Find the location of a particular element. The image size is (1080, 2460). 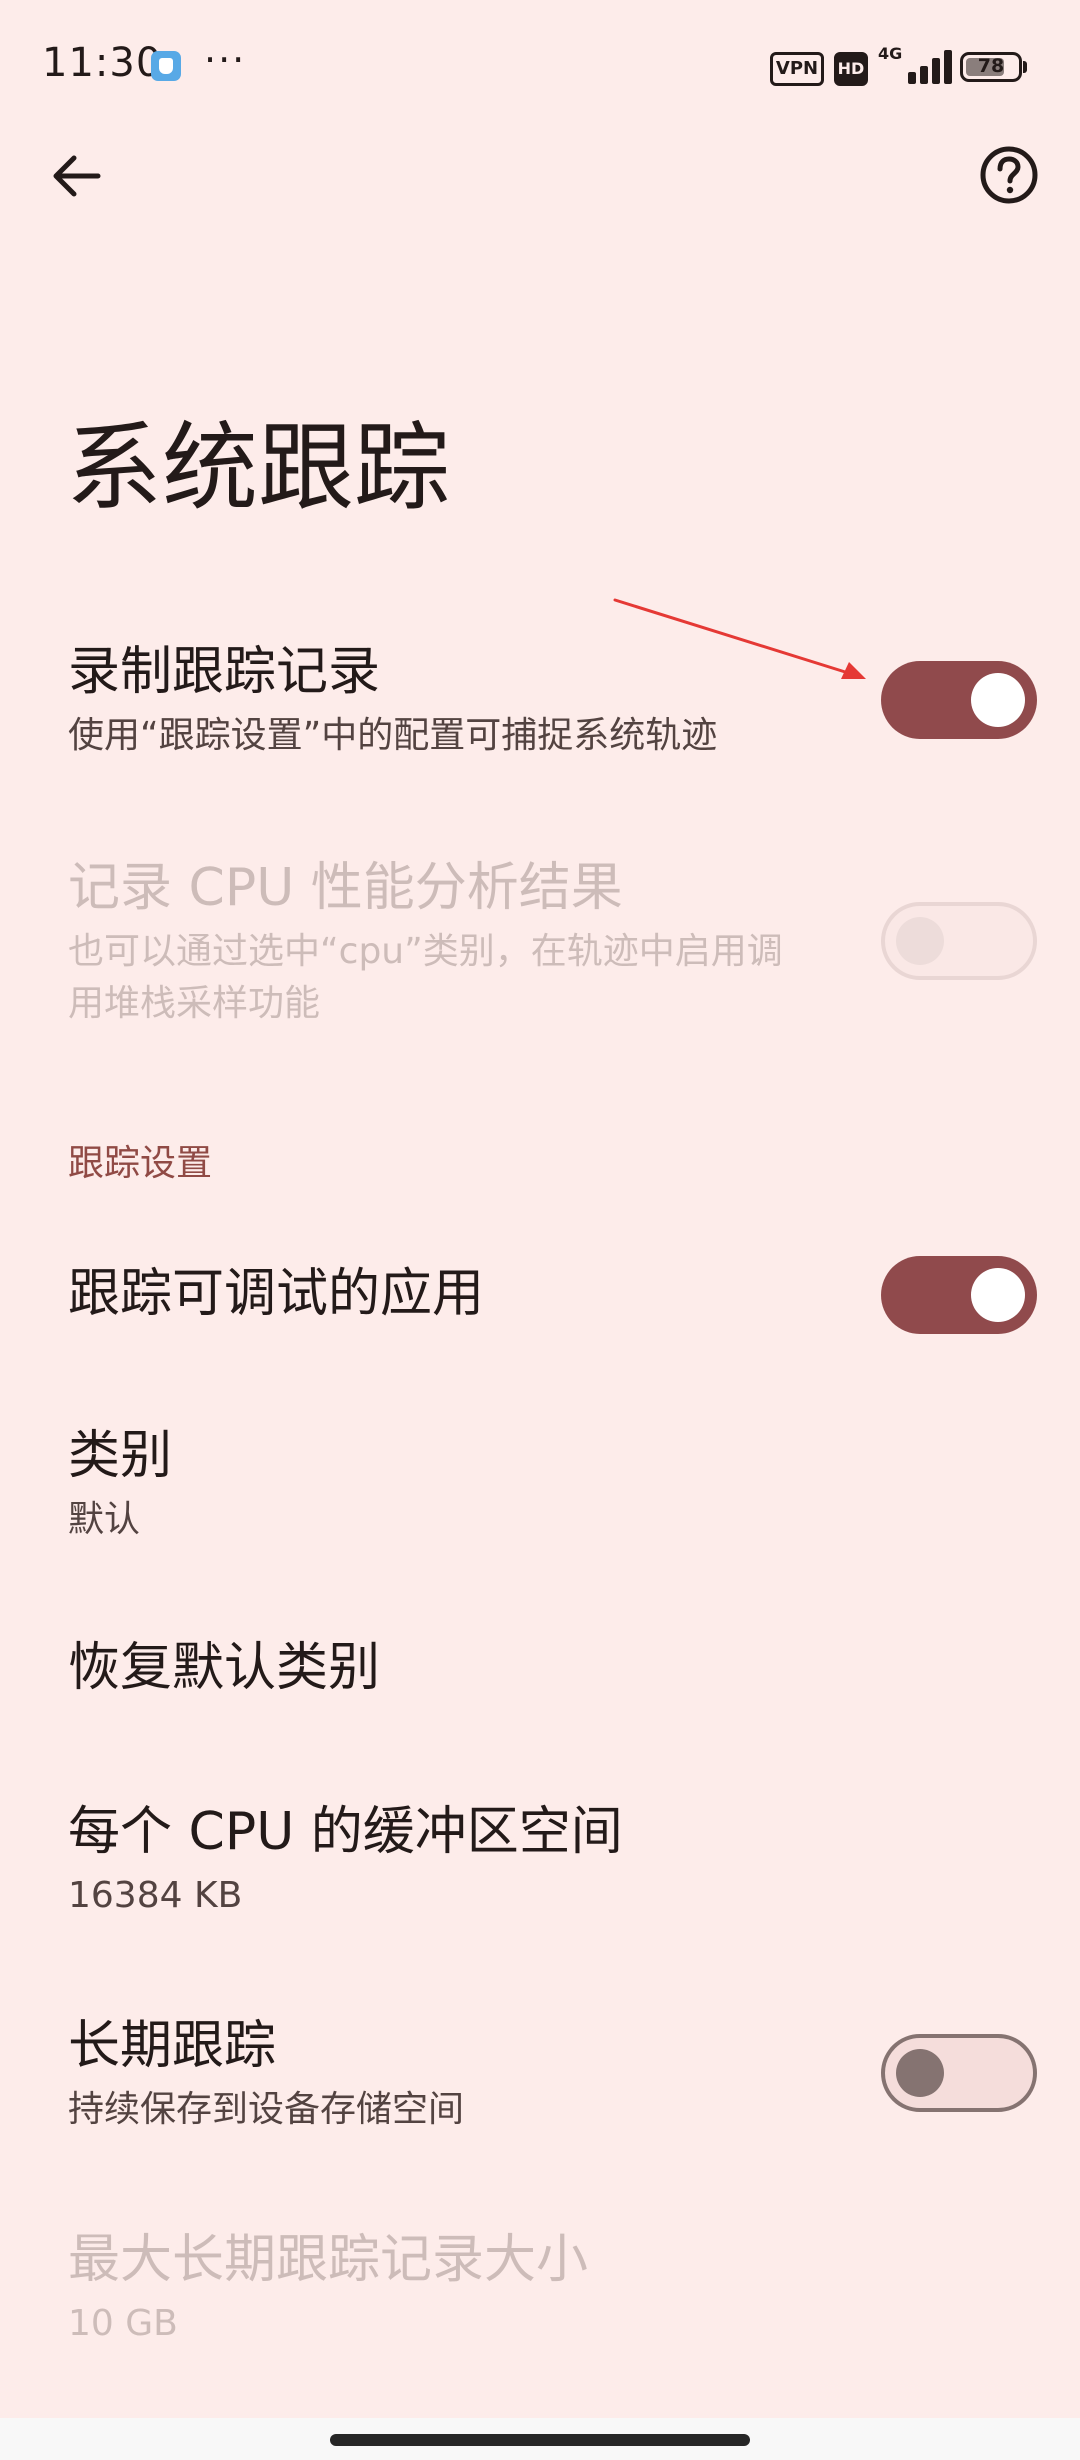

help-button is located at coordinates (1009, 175).